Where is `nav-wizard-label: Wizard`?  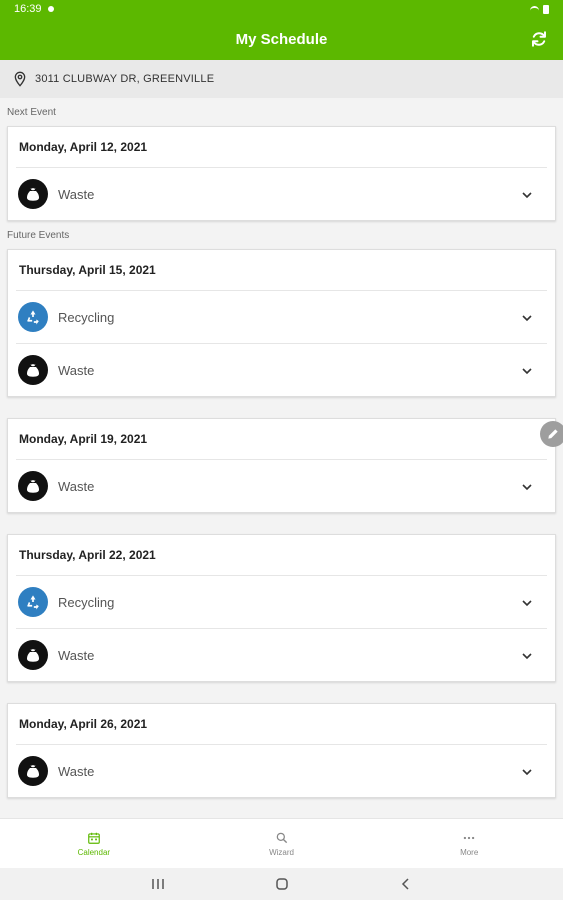
nav-wizard-label: Wizard is located at coordinates (281, 852).